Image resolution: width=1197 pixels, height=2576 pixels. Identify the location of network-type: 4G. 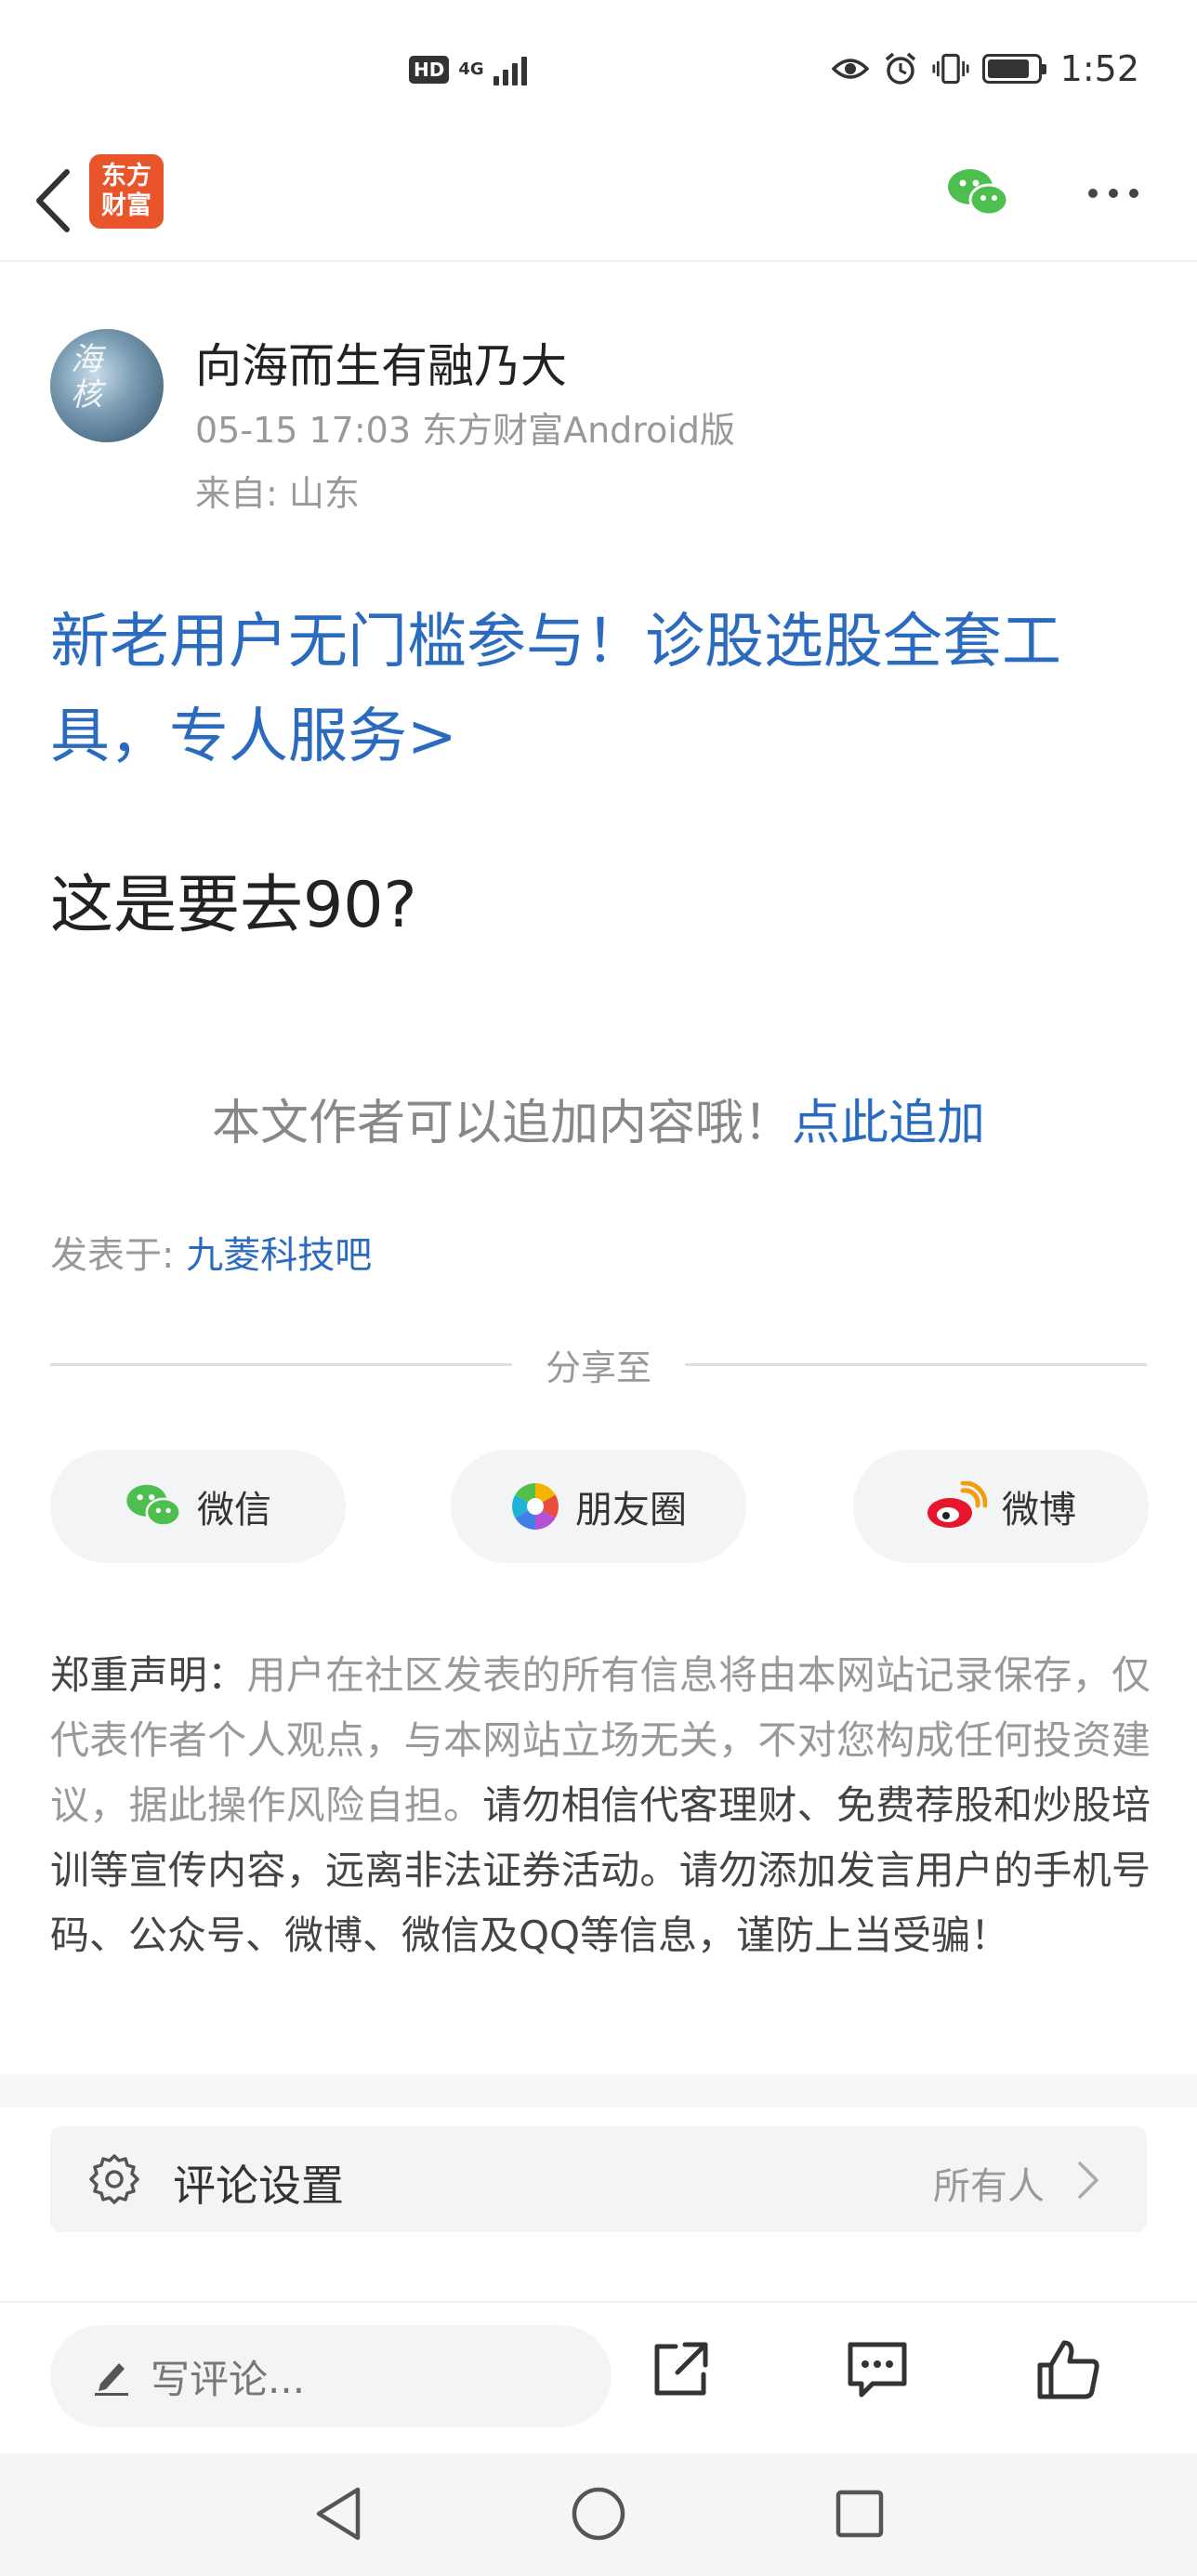
(471, 69).